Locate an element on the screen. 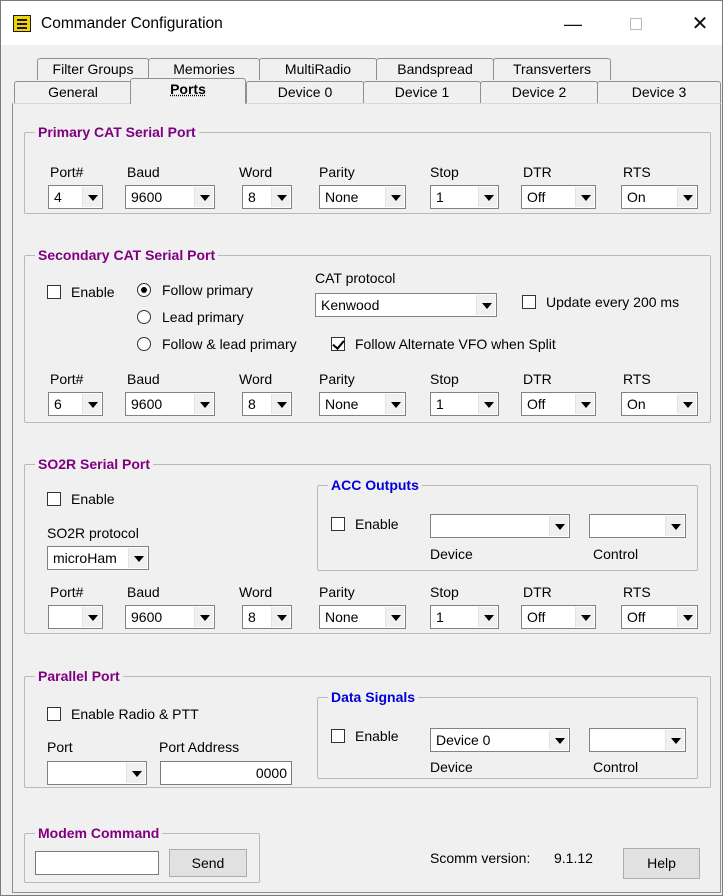  primary-word-select: 8 is located at coordinates (267, 197).